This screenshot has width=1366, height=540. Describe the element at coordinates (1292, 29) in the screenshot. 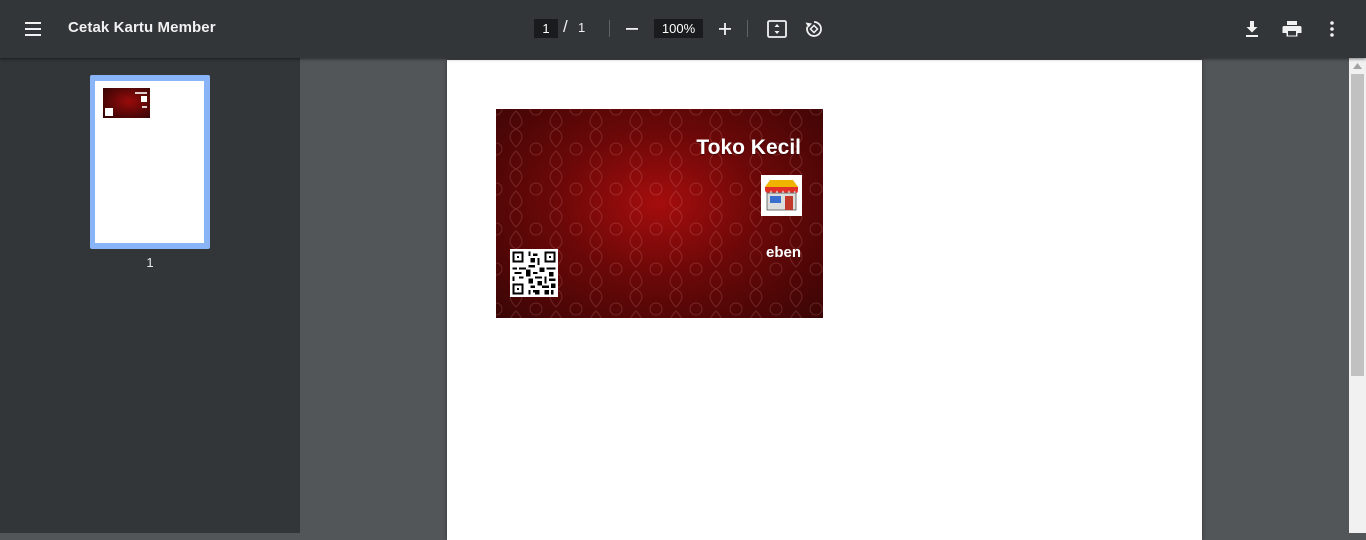

I see `print-icon` at that location.